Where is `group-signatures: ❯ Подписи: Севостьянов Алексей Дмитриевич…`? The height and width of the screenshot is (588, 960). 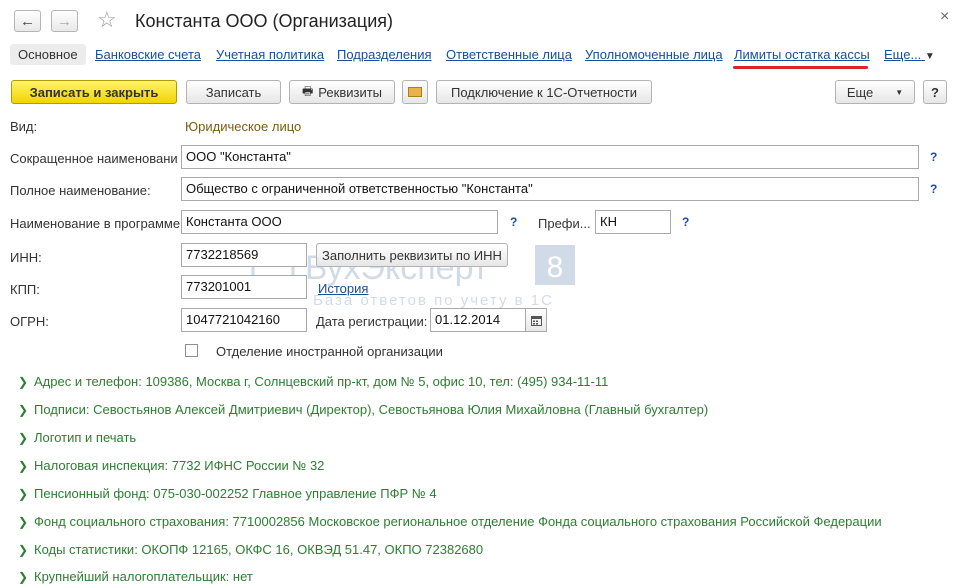 group-signatures: ❯ Подписи: Севостьянов Алексей Дмитриевич… is located at coordinates (363, 409).